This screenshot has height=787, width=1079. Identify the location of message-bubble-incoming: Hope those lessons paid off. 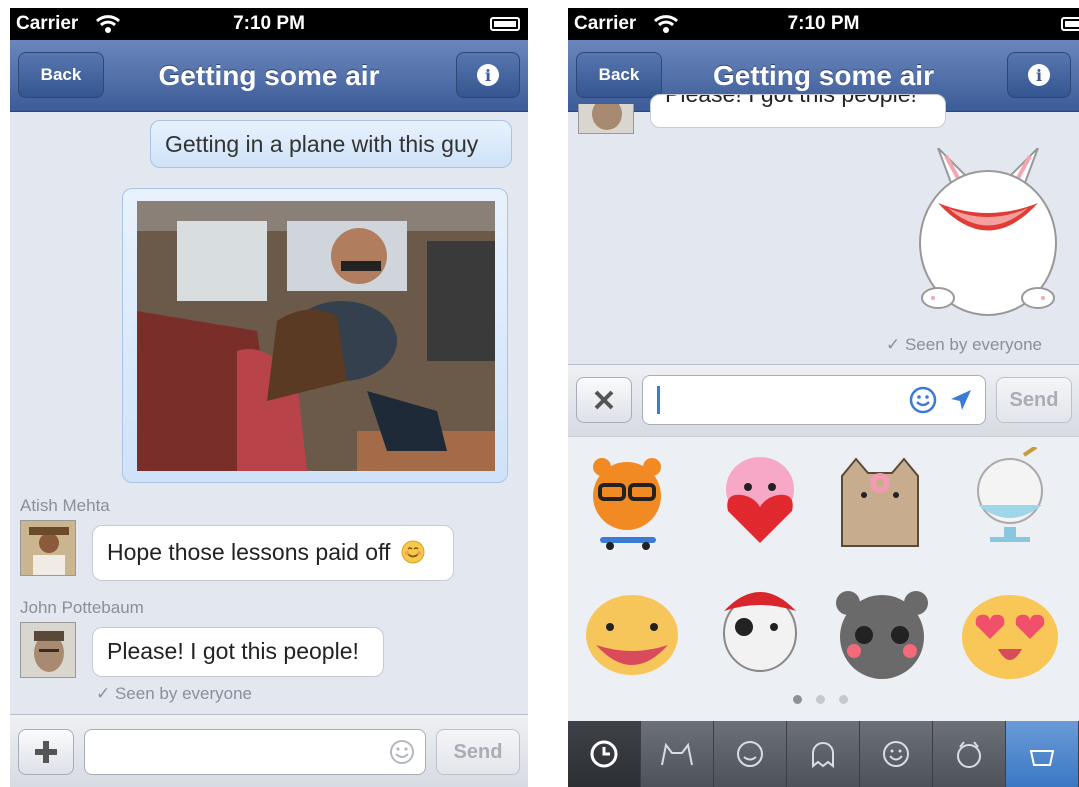
(273, 553).